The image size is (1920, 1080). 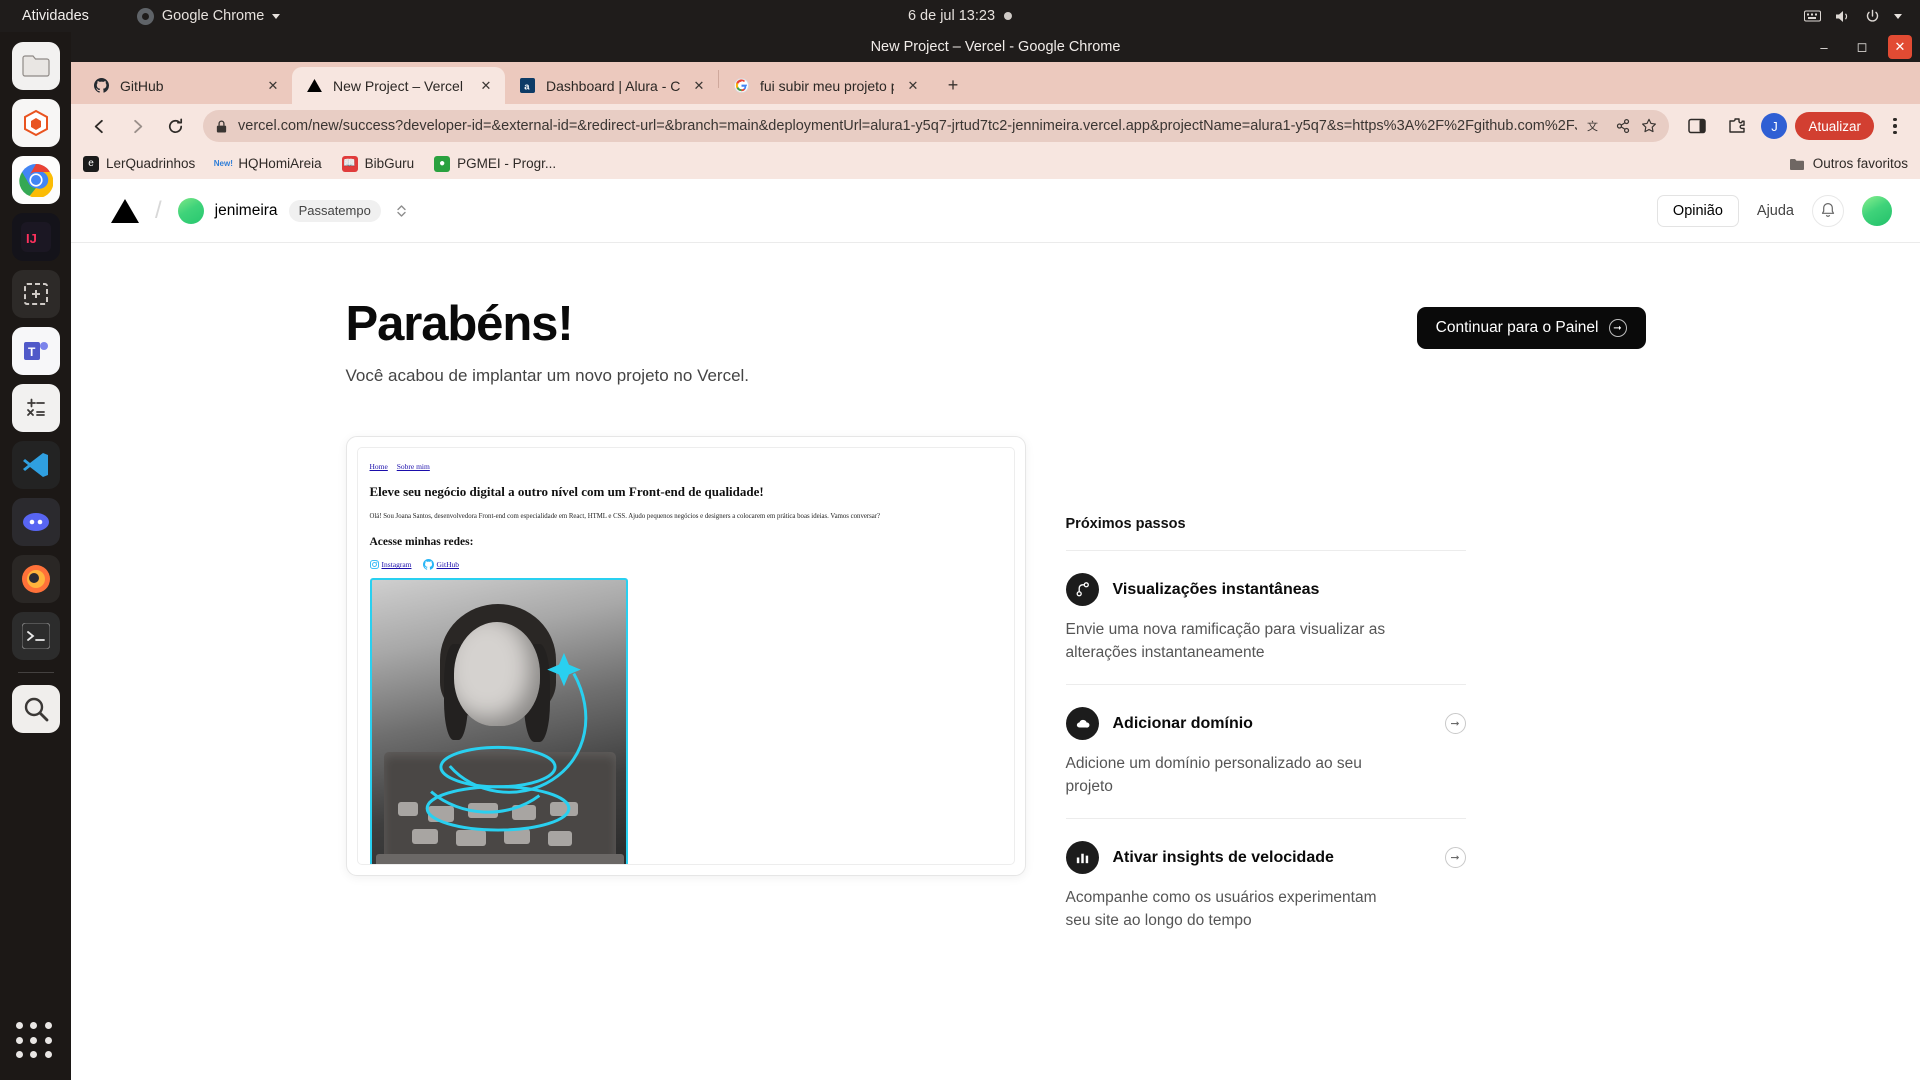 I want to click on bookmark-star-icon, so click(x=1649, y=125).